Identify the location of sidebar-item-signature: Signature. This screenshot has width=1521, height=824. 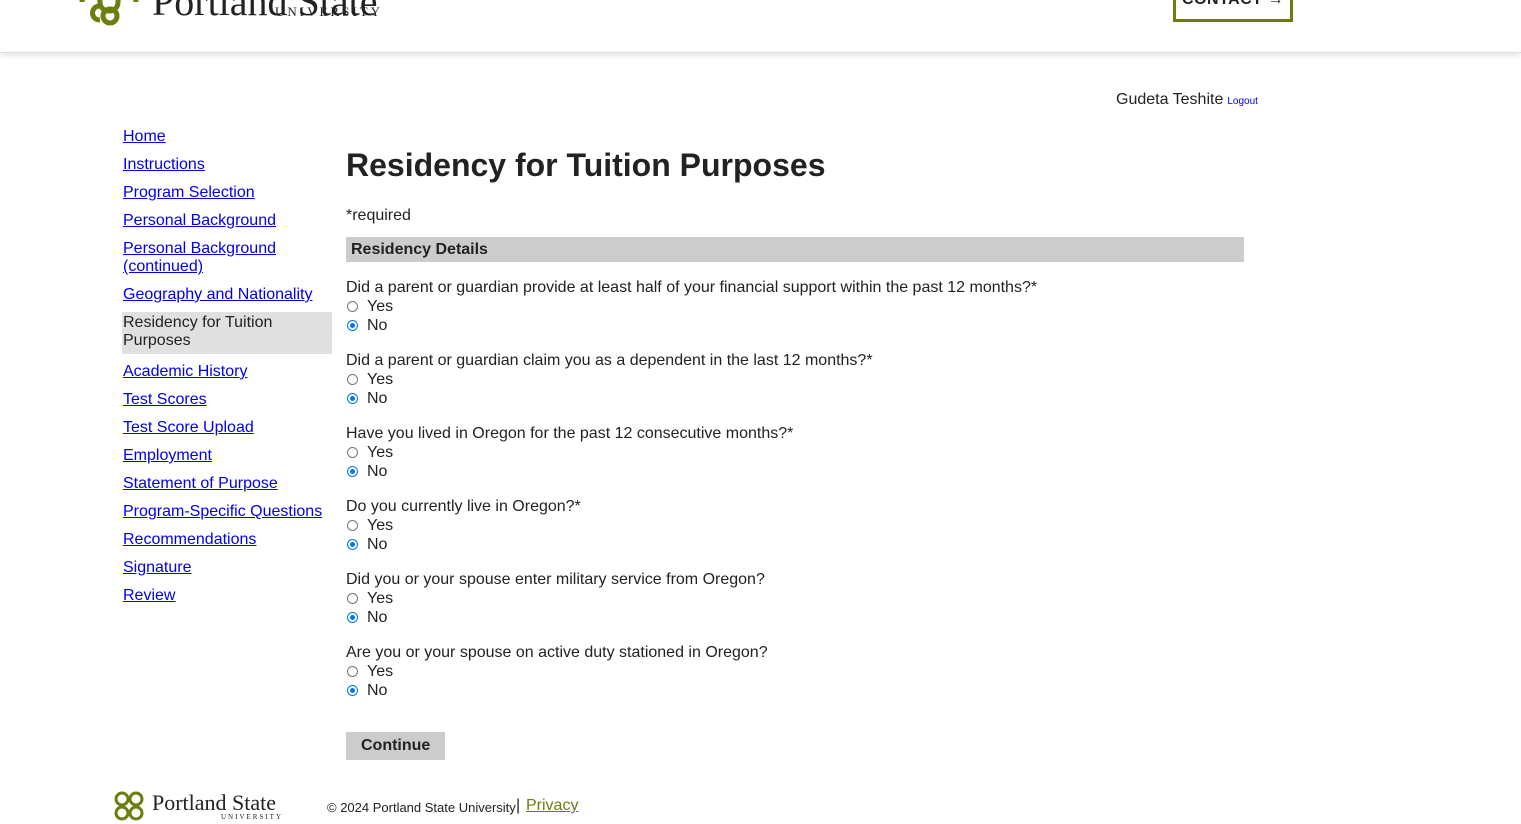
(227, 568).